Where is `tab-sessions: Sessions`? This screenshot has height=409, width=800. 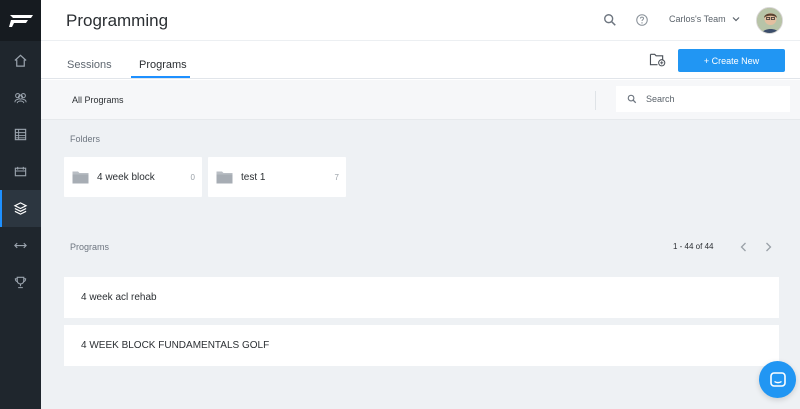
tab-sessions: Sessions is located at coordinates (89, 65).